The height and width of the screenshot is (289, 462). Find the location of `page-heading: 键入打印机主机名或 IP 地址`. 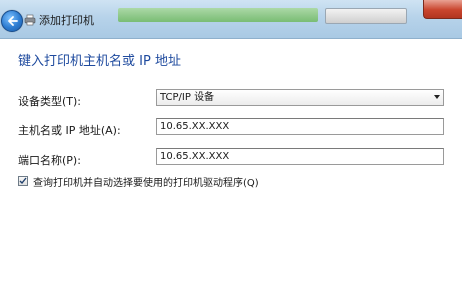

page-heading: 键入打印机主机名或 IP 地址 is located at coordinates (99, 61).